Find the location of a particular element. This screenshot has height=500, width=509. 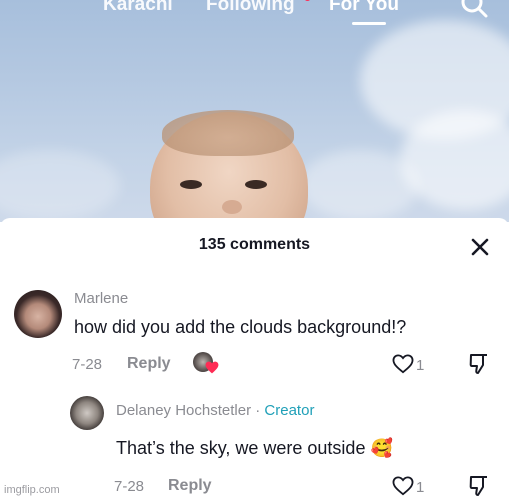

comments-count-title: 135 comments is located at coordinates (254, 244).